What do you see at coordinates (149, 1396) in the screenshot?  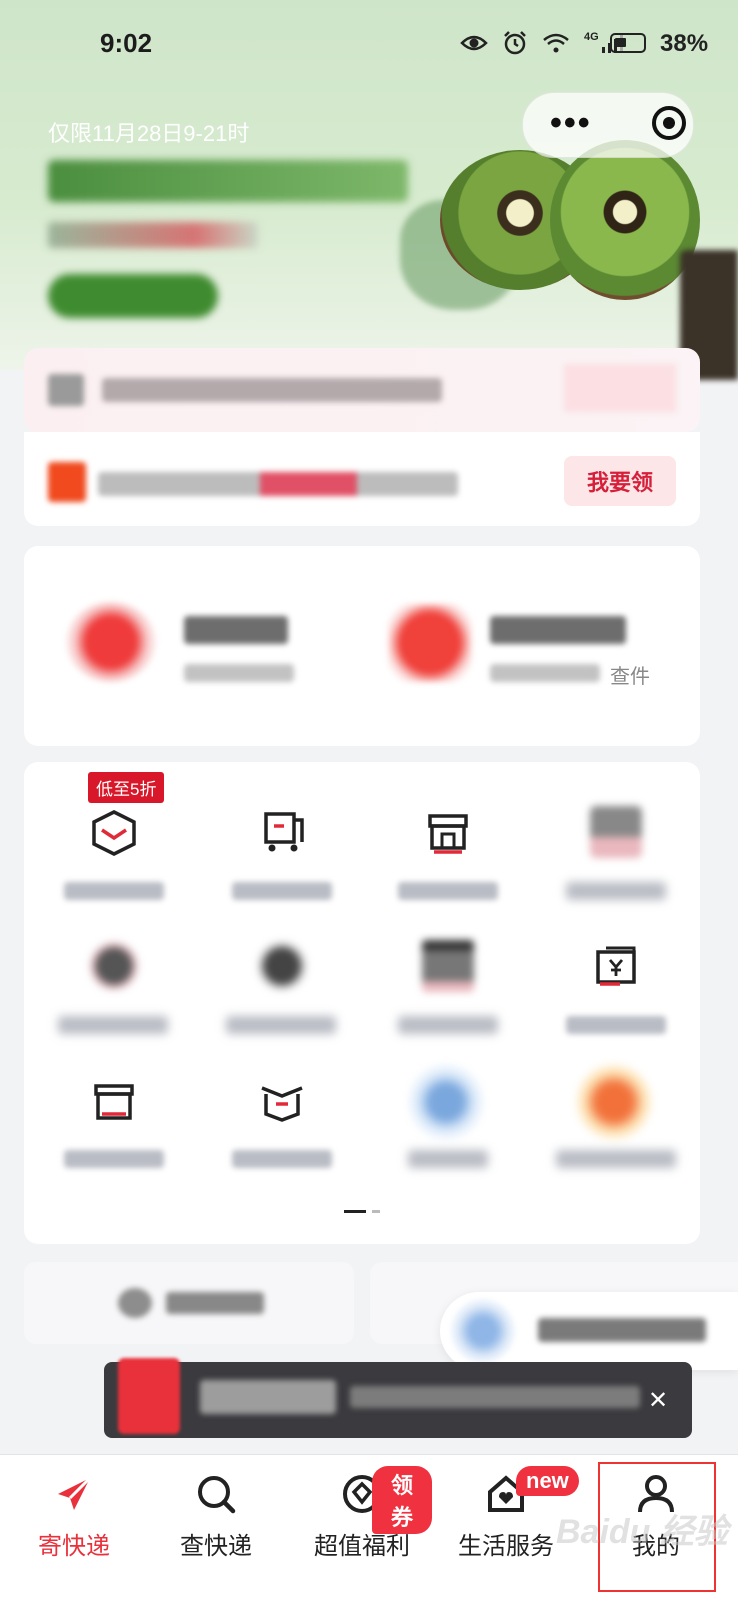 I see `red-envelope-icon` at bounding box center [149, 1396].